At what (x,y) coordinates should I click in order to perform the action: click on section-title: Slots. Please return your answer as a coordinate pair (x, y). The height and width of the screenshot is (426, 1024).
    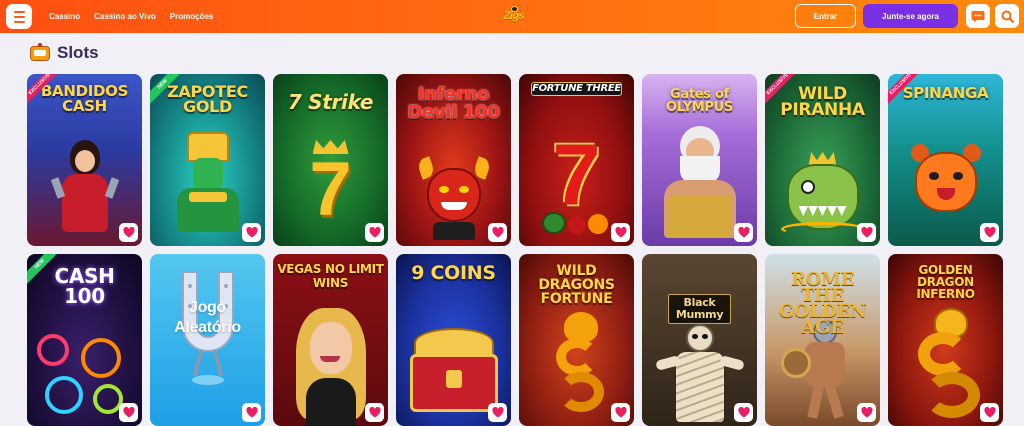
    Looking at the image, I should click on (78, 52).